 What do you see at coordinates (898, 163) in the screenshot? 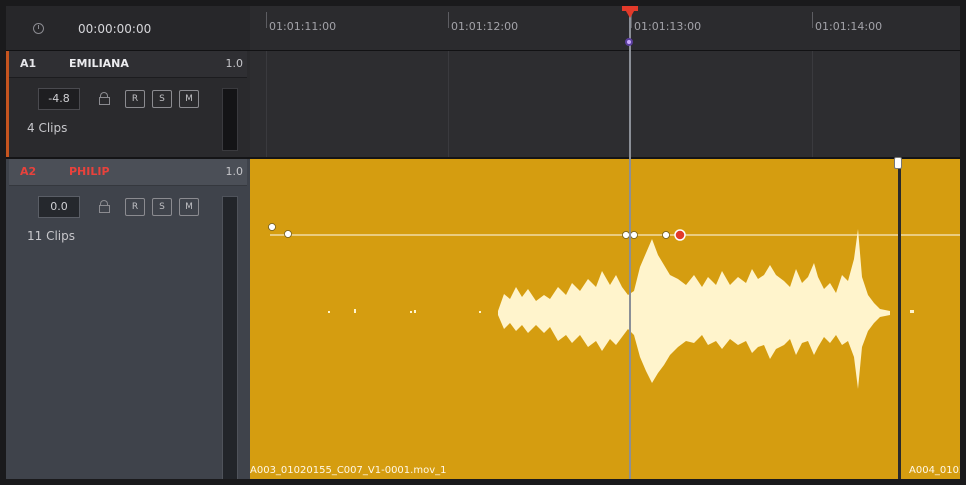
I see `fade-handle` at bounding box center [898, 163].